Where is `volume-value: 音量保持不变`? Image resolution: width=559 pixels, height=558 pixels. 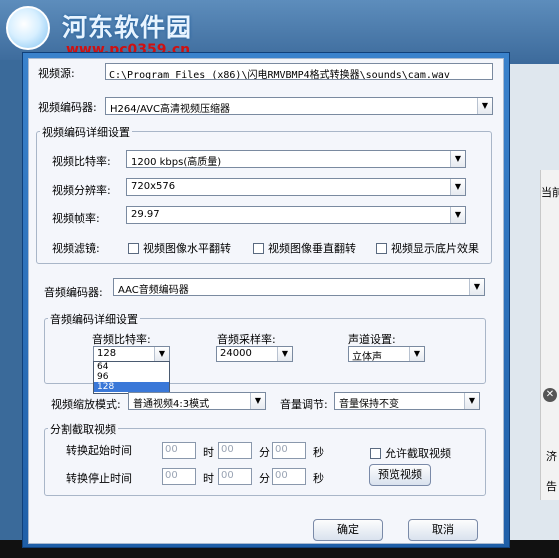 volume-value: 音量保持不变 is located at coordinates (369, 404).